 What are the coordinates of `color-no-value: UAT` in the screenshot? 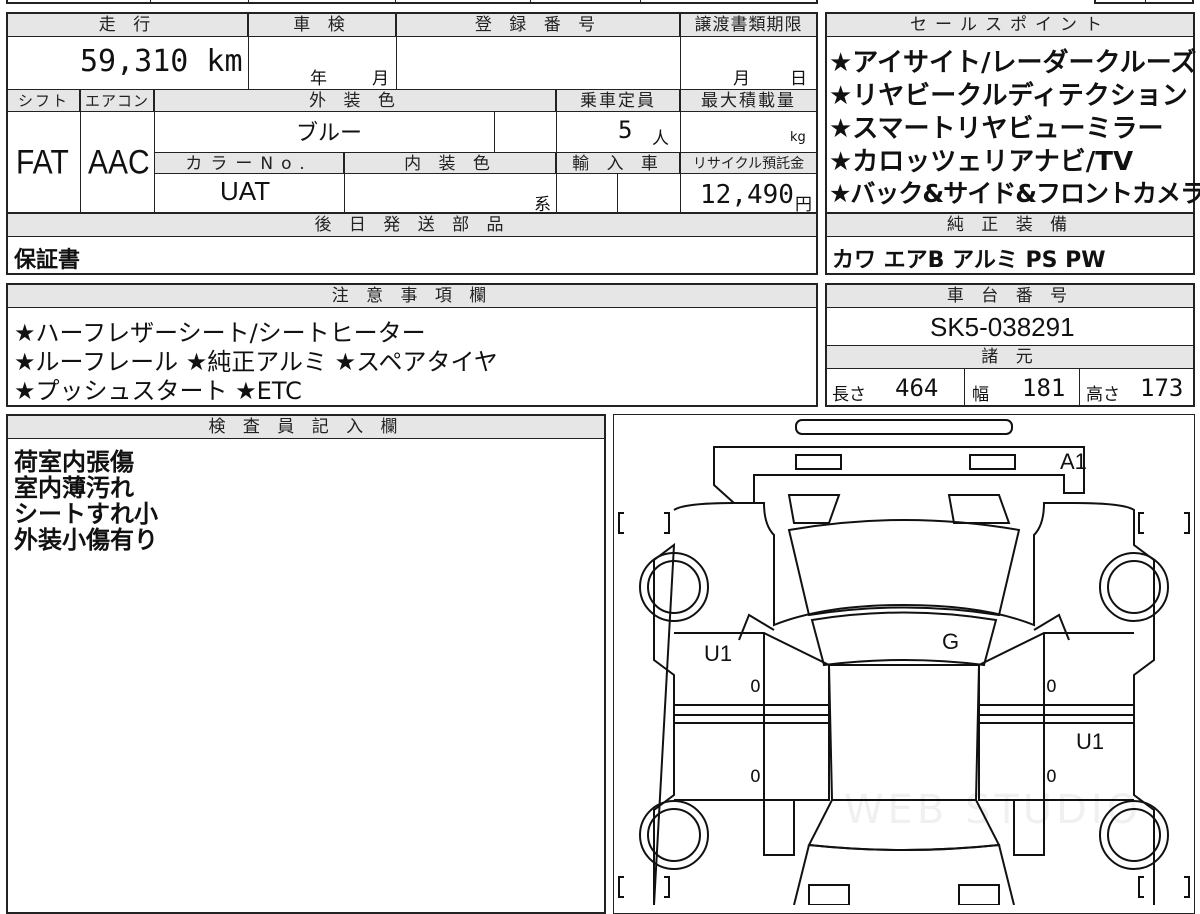 It's located at (245, 191).